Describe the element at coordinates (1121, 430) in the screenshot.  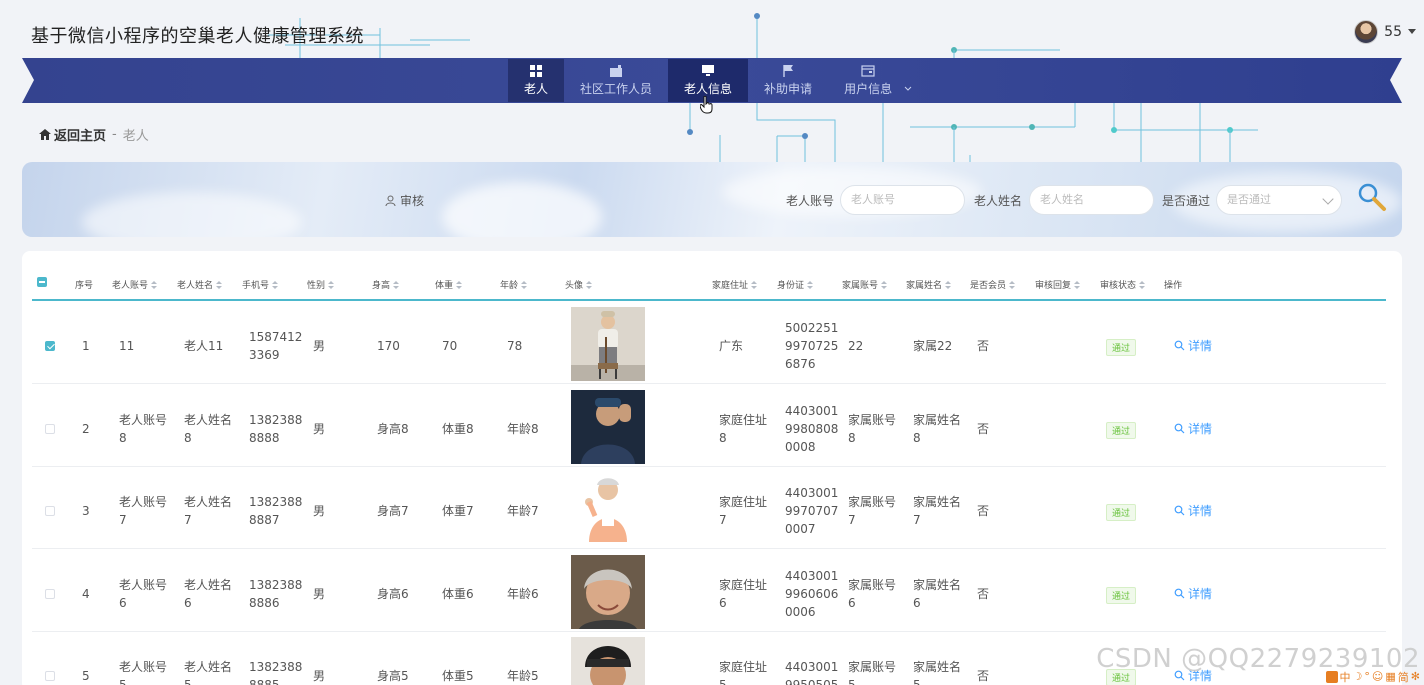
I see `status-badge: 通过` at that location.